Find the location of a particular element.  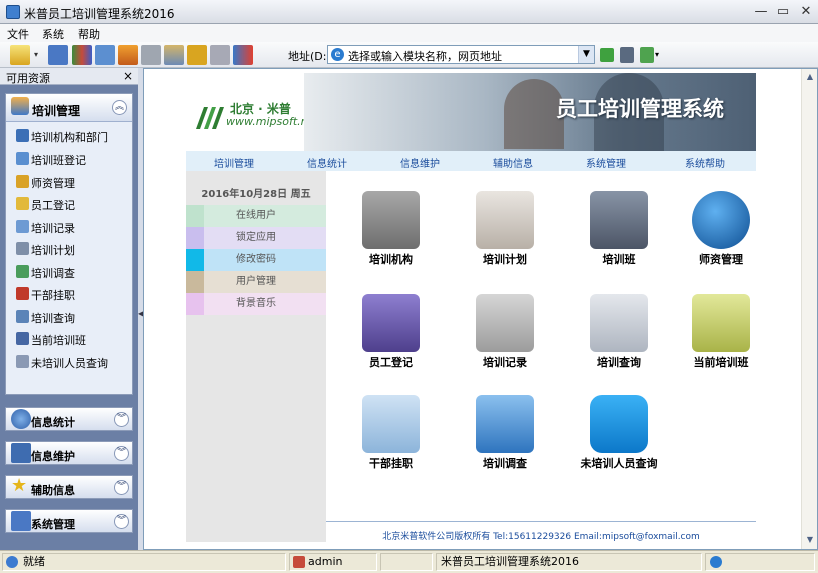

menu-system: 系统 is located at coordinates (53, 34).